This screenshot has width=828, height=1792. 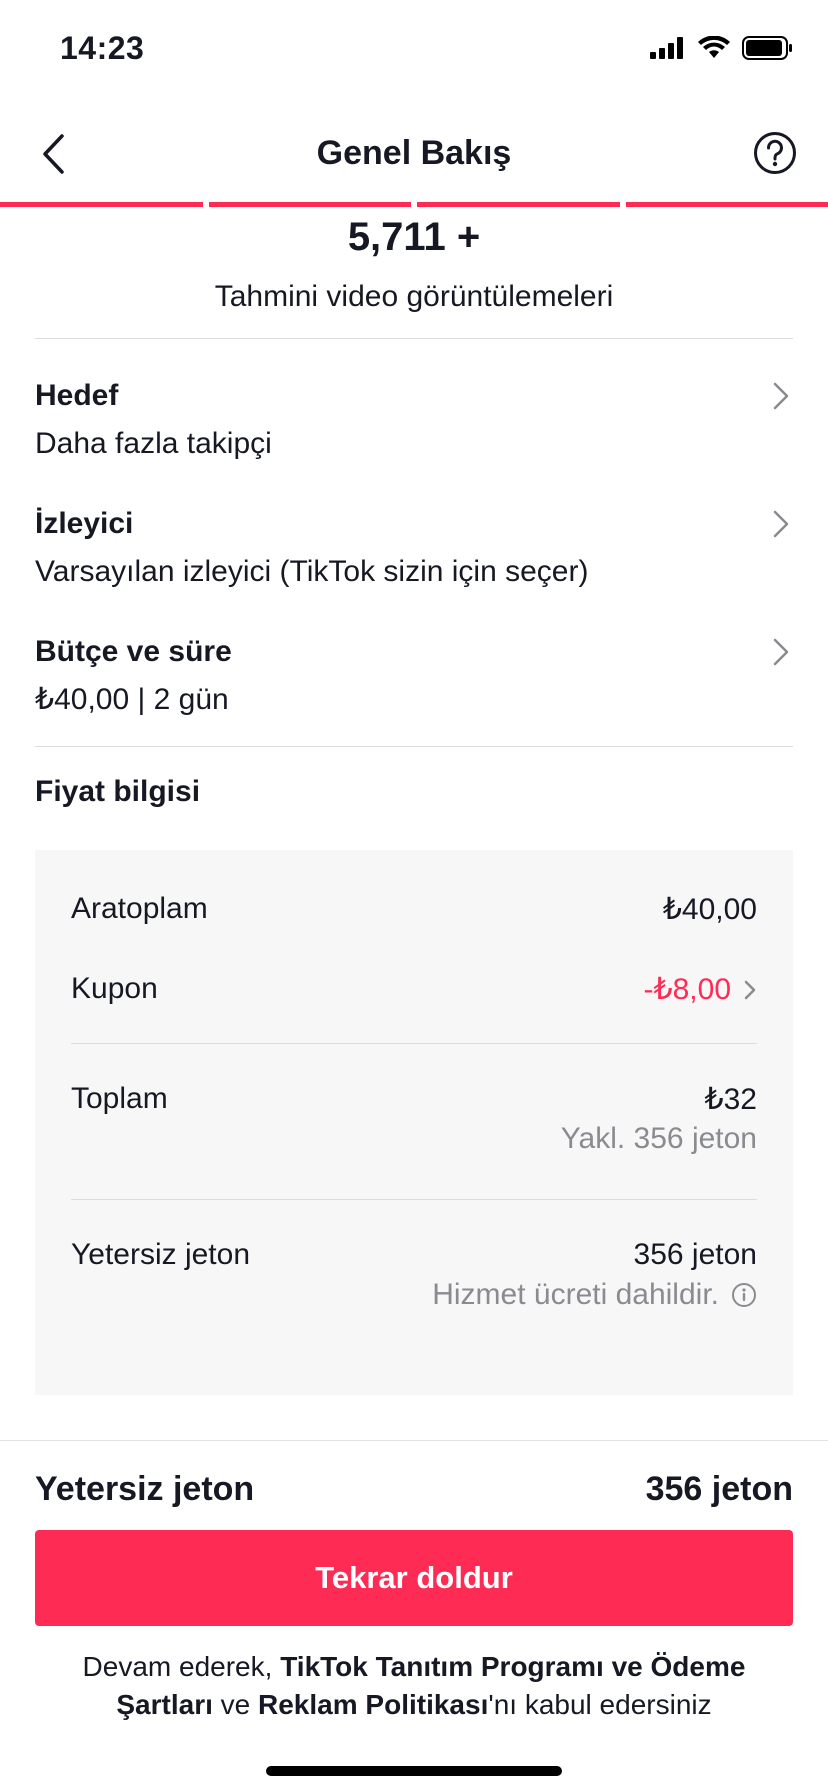 What do you see at coordinates (575, 1294) in the screenshot?
I see `service-fee-note: Hizmet ücreti dahildir.` at bounding box center [575, 1294].